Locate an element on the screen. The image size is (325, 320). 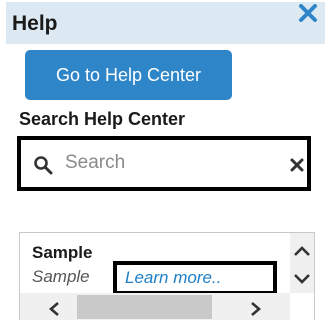
panel-title: Help is located at coordinates (35, 23).